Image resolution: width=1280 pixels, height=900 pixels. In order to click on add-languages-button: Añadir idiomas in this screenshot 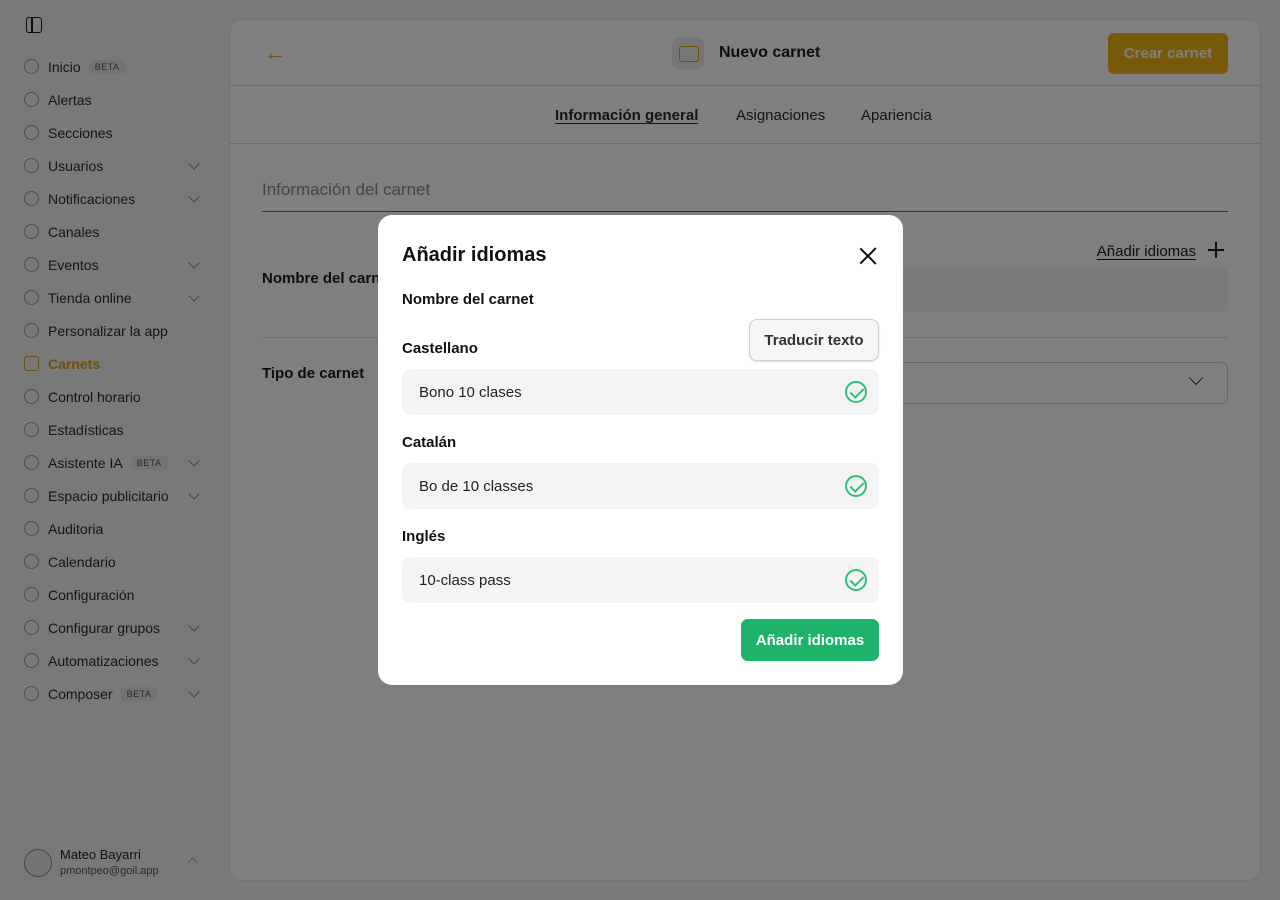, I will do `click(810, 640)`.